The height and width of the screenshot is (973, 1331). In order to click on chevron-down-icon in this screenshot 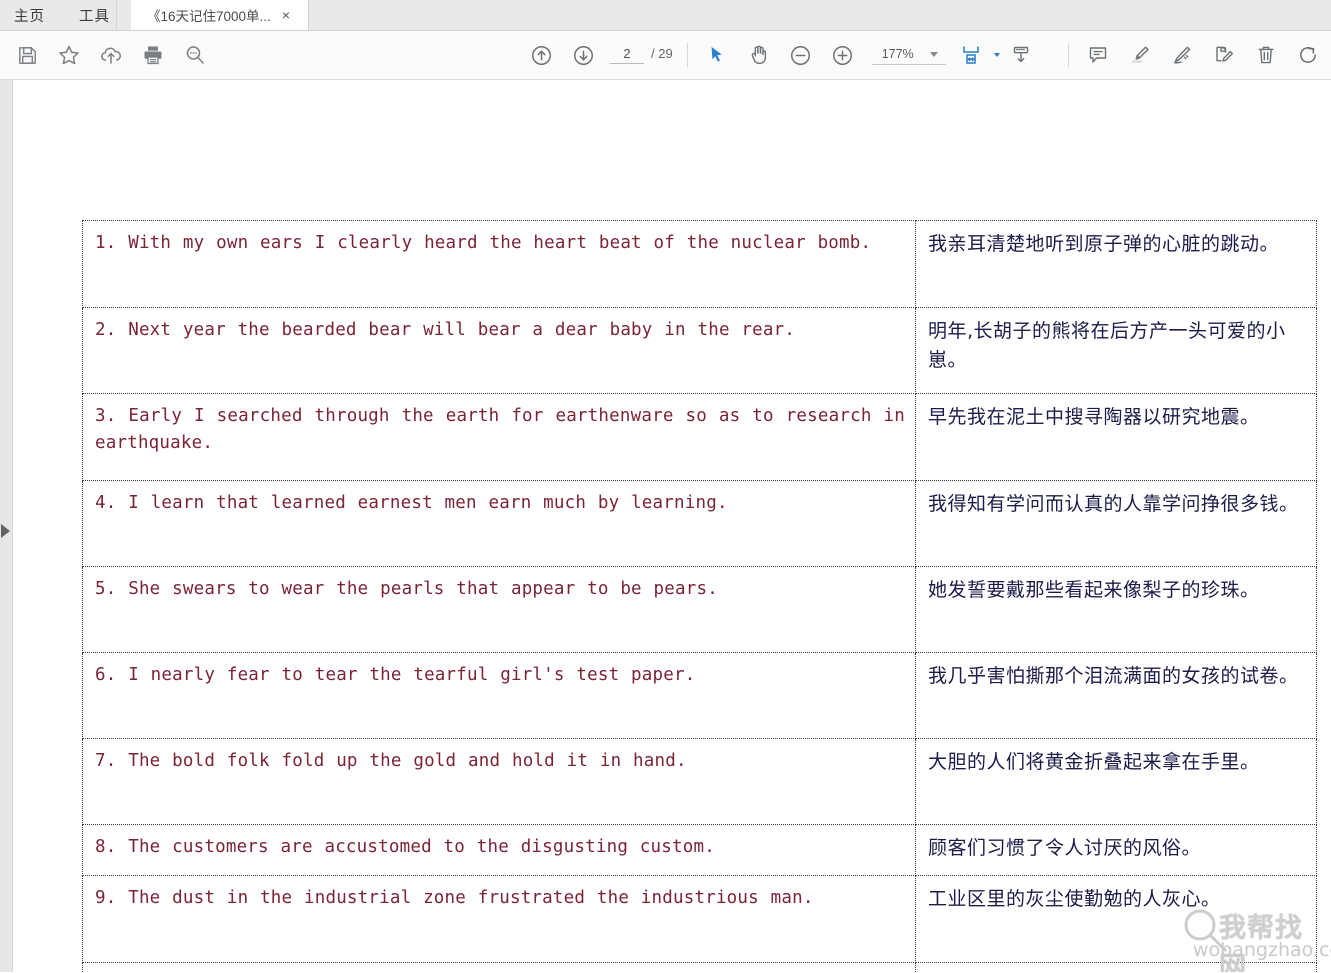, I will do `click(933, 54)`.